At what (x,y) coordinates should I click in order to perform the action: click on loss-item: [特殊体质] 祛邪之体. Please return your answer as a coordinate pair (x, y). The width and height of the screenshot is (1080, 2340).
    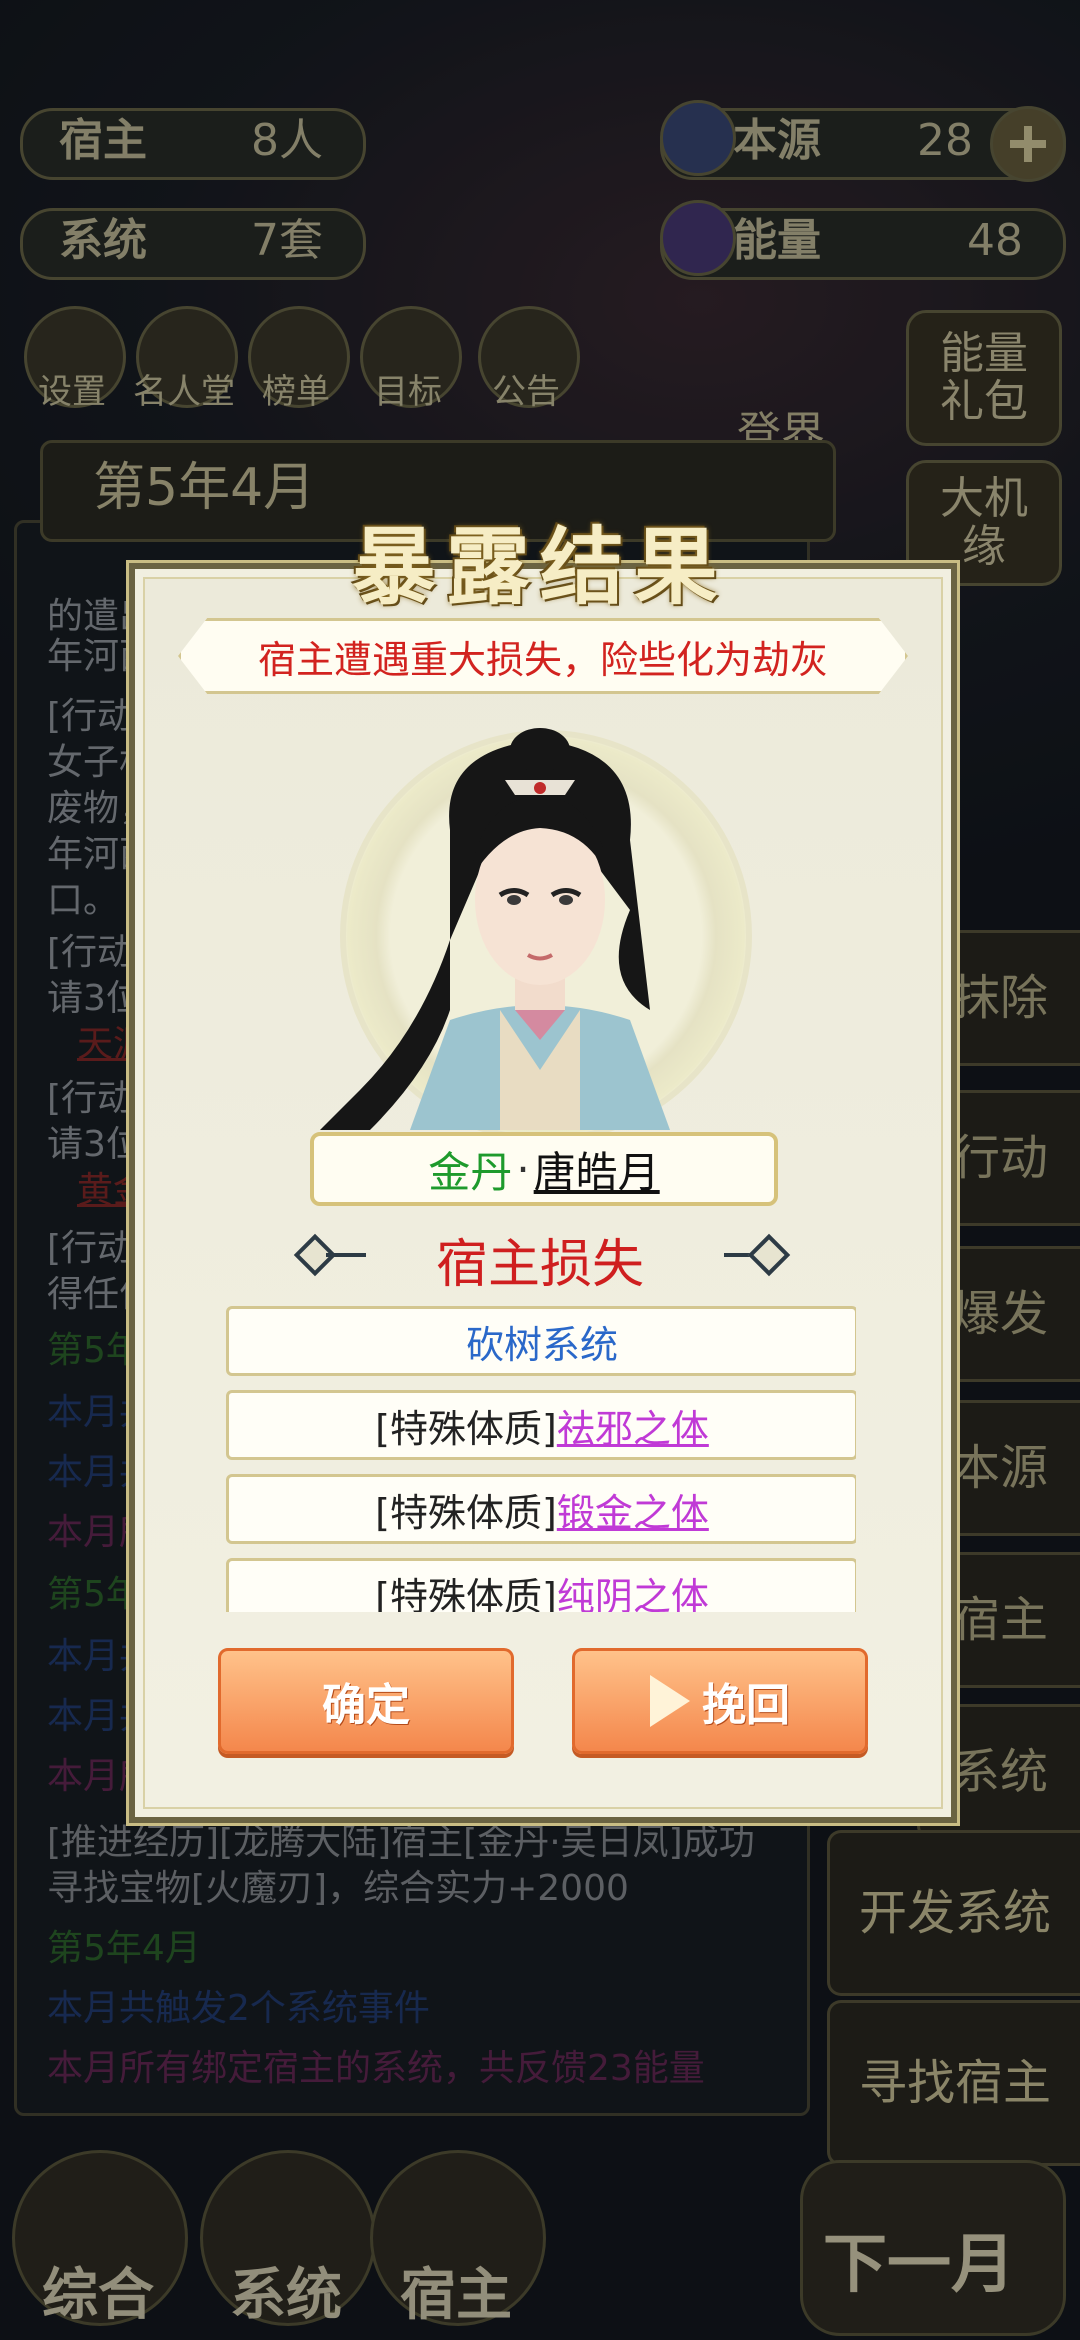
    Looking at the image, I should click on (541, 1425).